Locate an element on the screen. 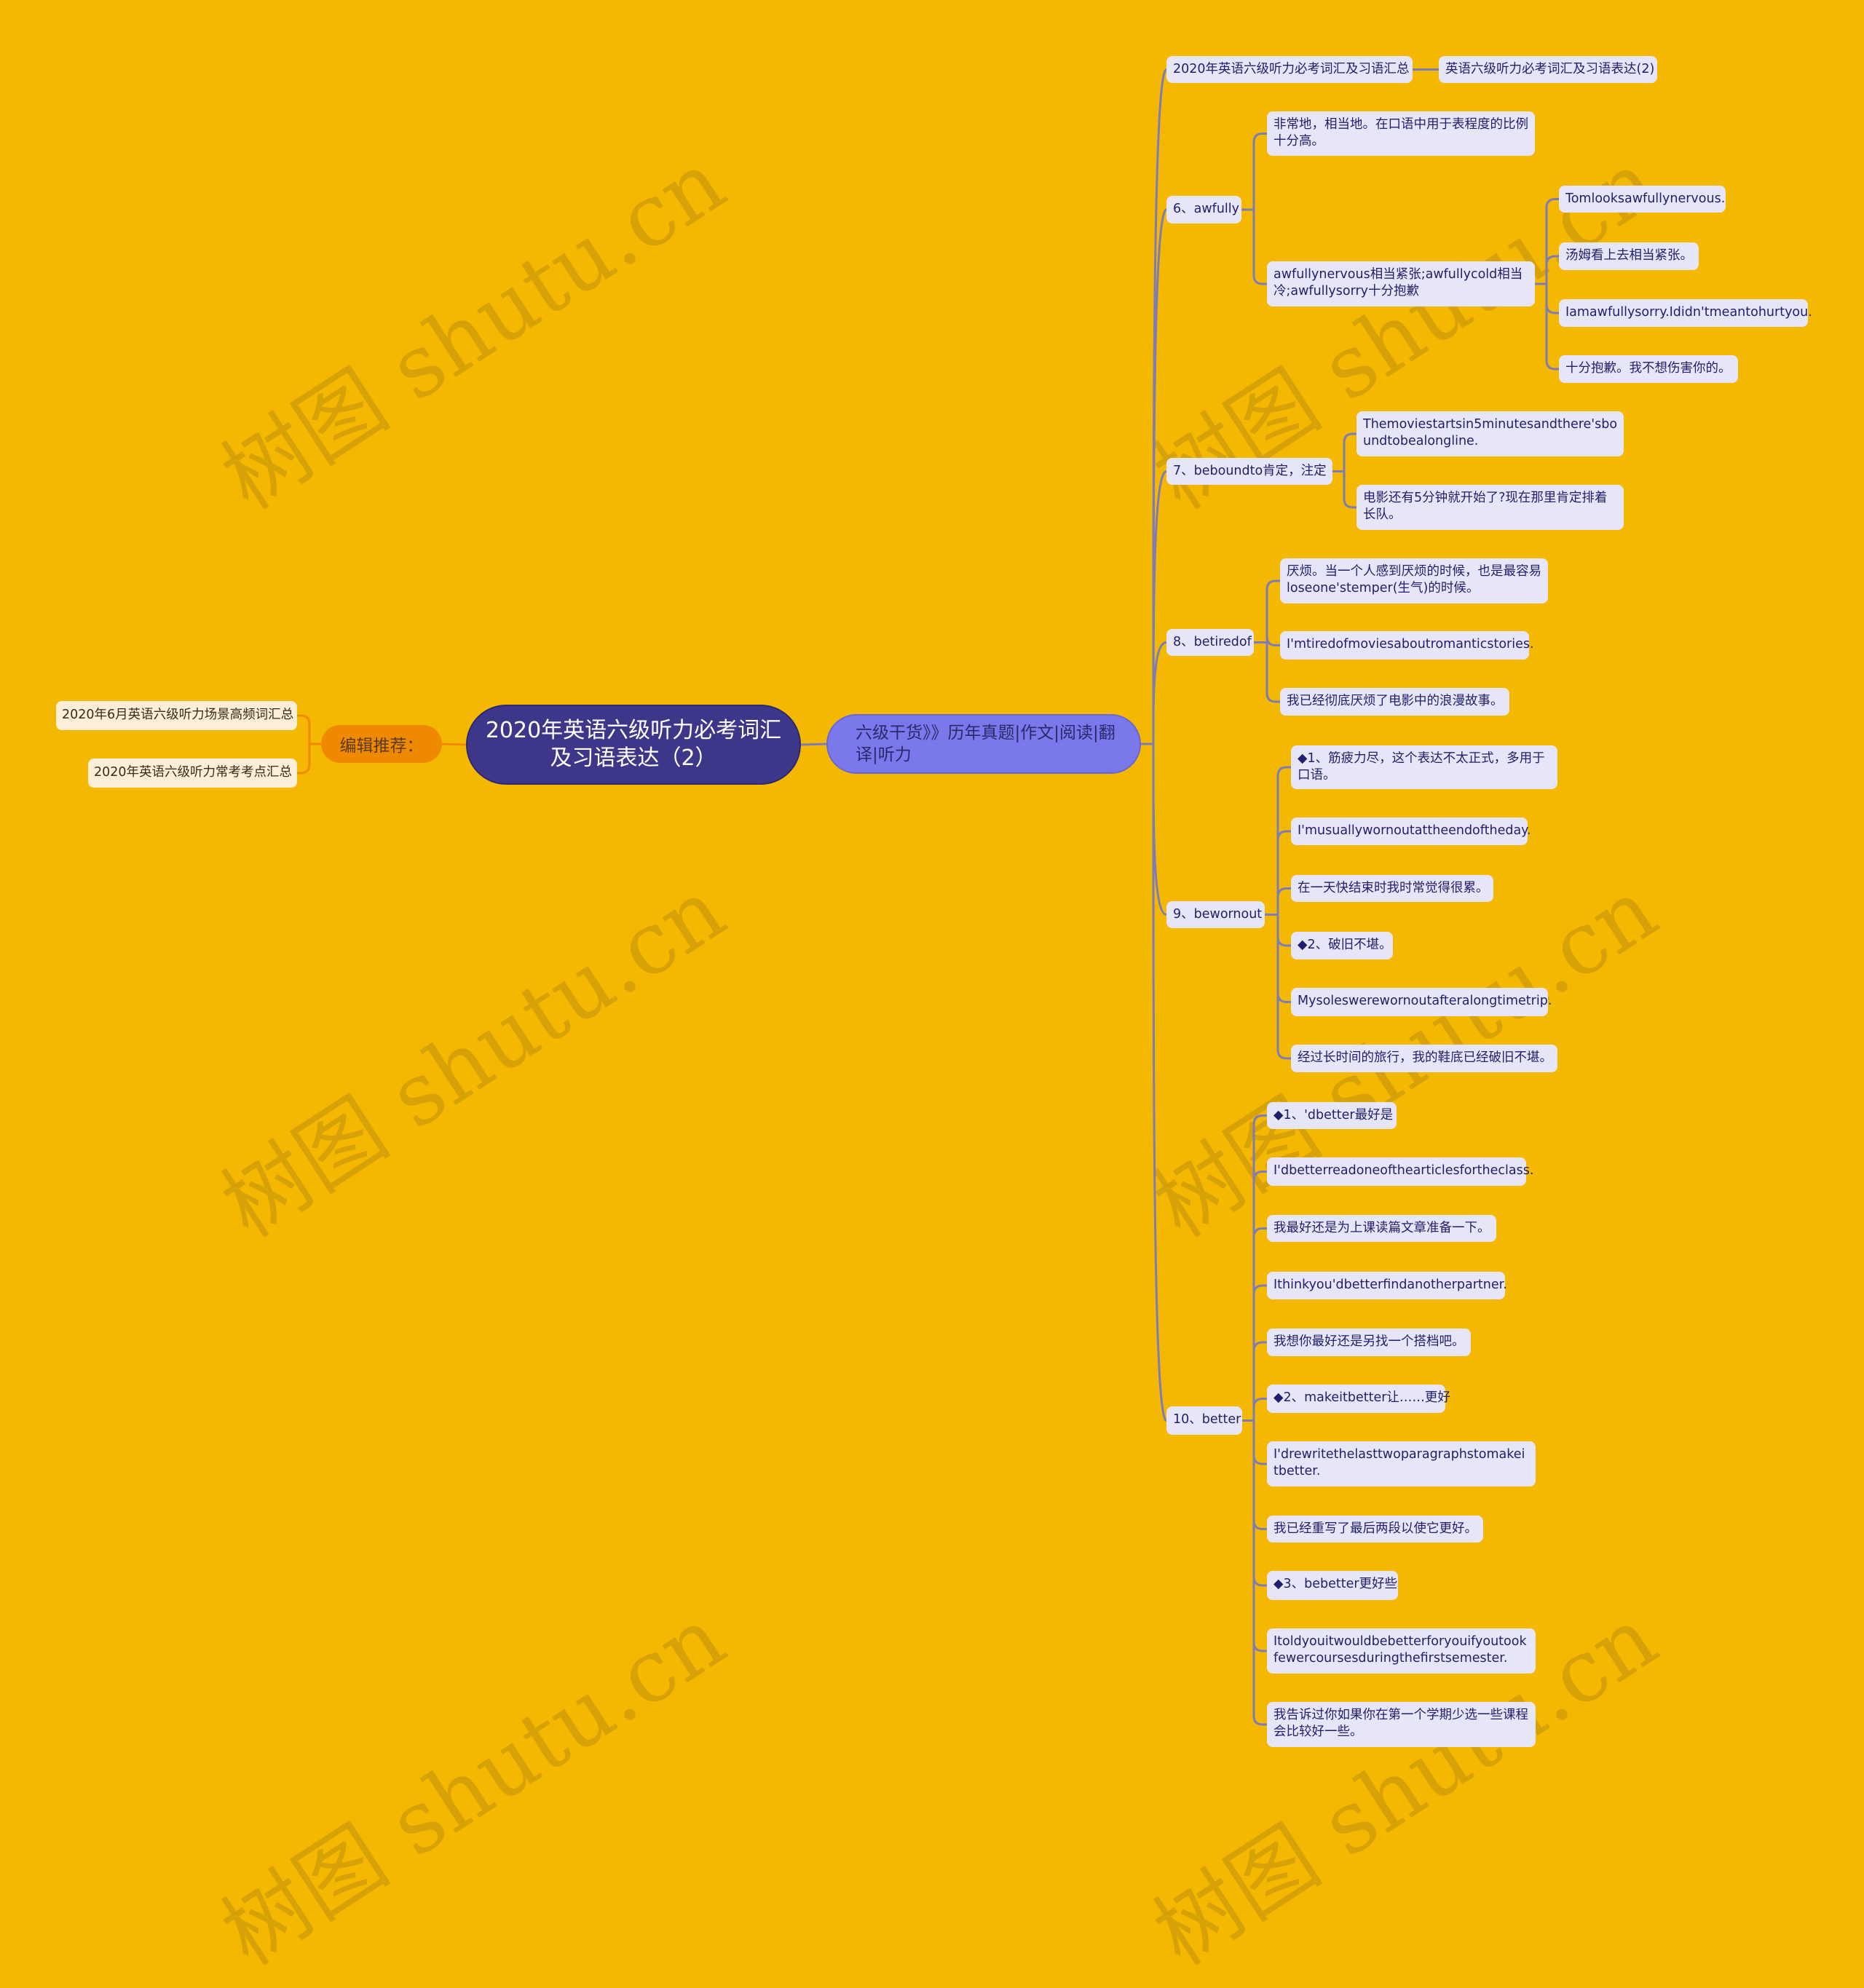  subtopic-node: 在一天快结束时我时常觉得很累。 is located at coordinates (1392, 888).